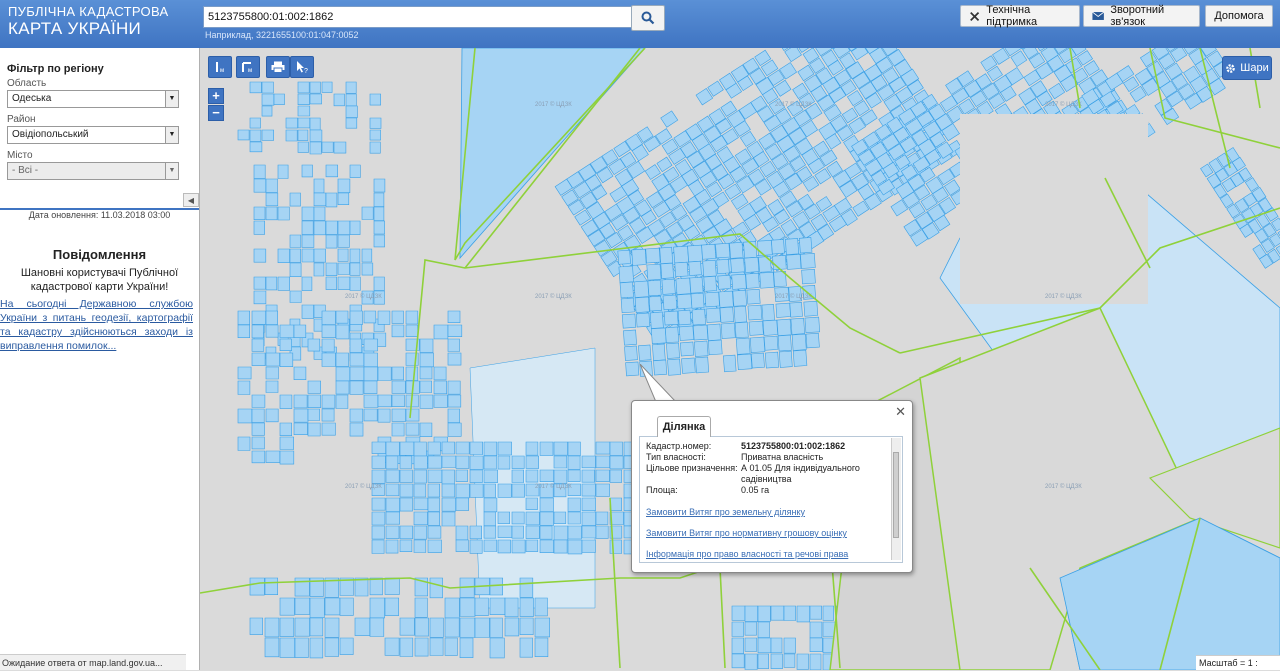 The width and height of the screenshot is (1280, 671). Describe the element at coordinates (278, 67) in the screenshot. I see `print-button` at that location.